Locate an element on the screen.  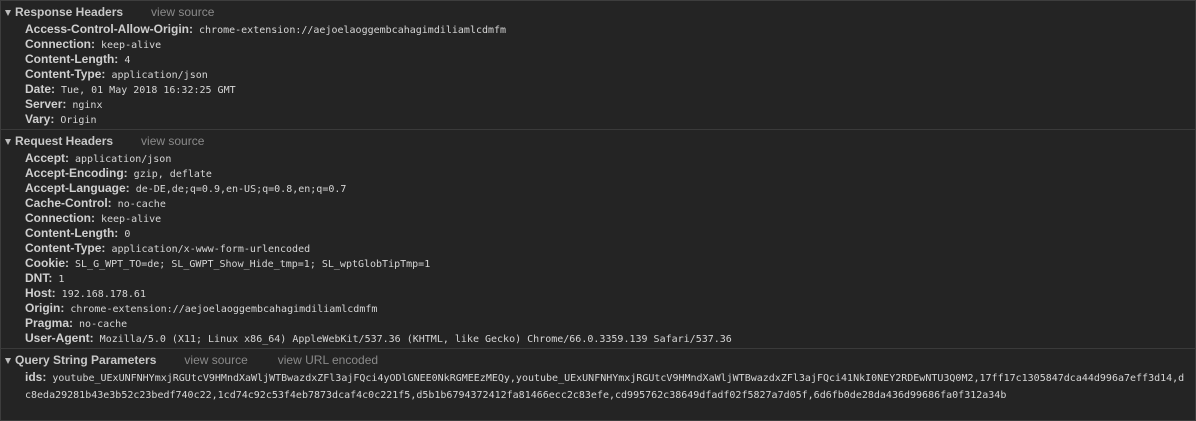
header-value: Tue, 01 May 2018 16:32:25 GMT is located at coordinates (148, 90).